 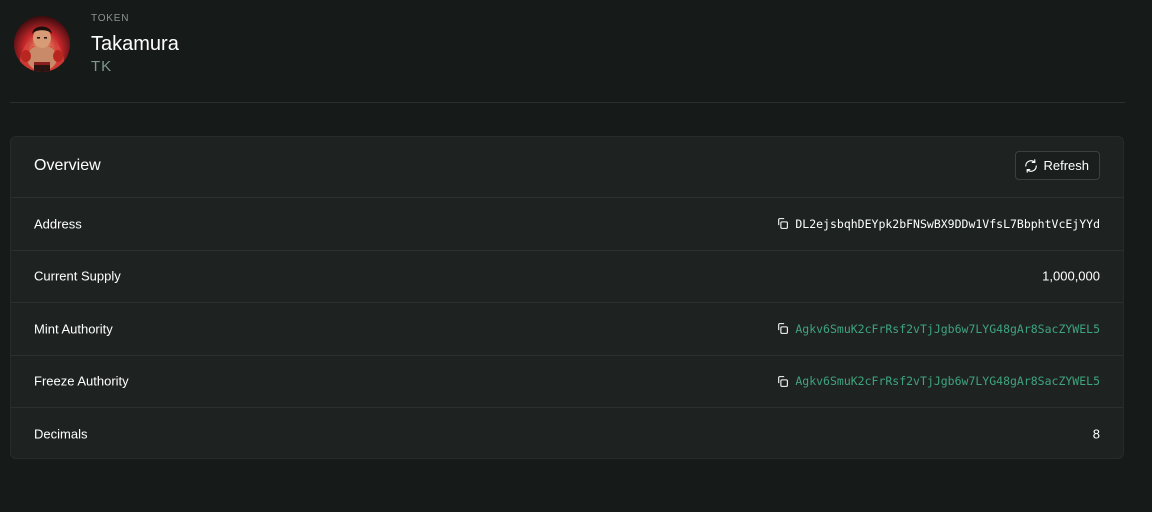 What do you see at coordinates (567, 167) in the screenshot?
I see `overview-card-header: Overview Refresh` at bounding box center [567, 167].